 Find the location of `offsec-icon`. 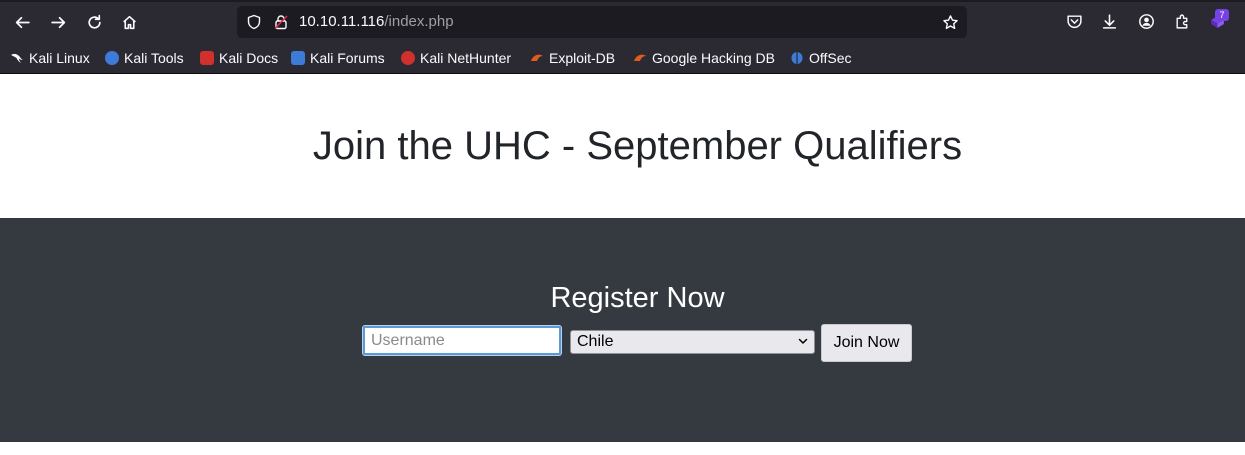

offsec-icon is located at coordinates (797, 58).